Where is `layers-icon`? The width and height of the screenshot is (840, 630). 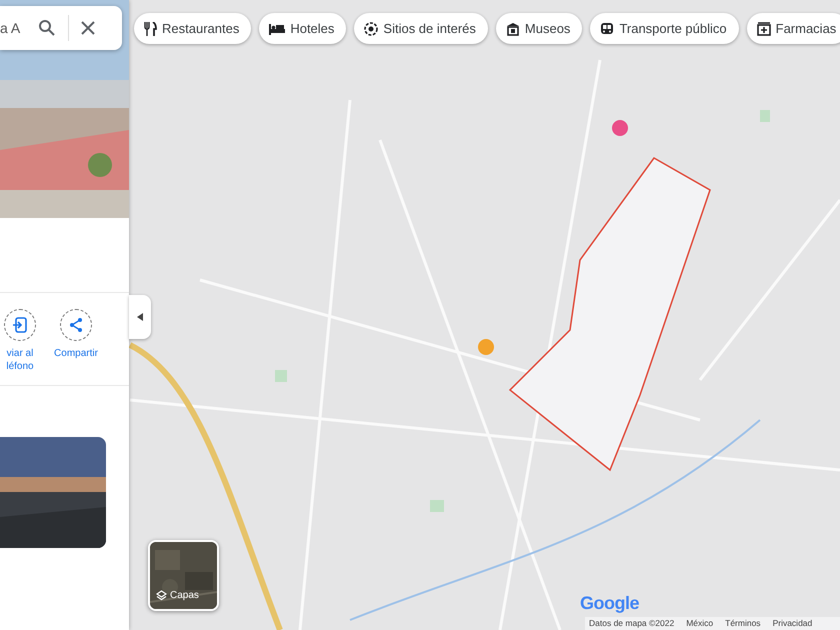 layers-icon is located at coordinates (161, 595).